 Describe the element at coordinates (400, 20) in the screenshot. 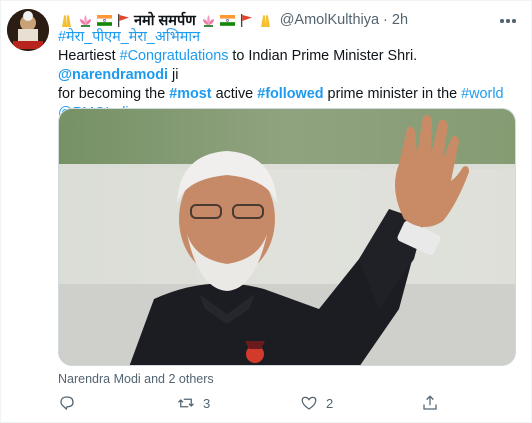

I see `timestamp: 2h` at that location.